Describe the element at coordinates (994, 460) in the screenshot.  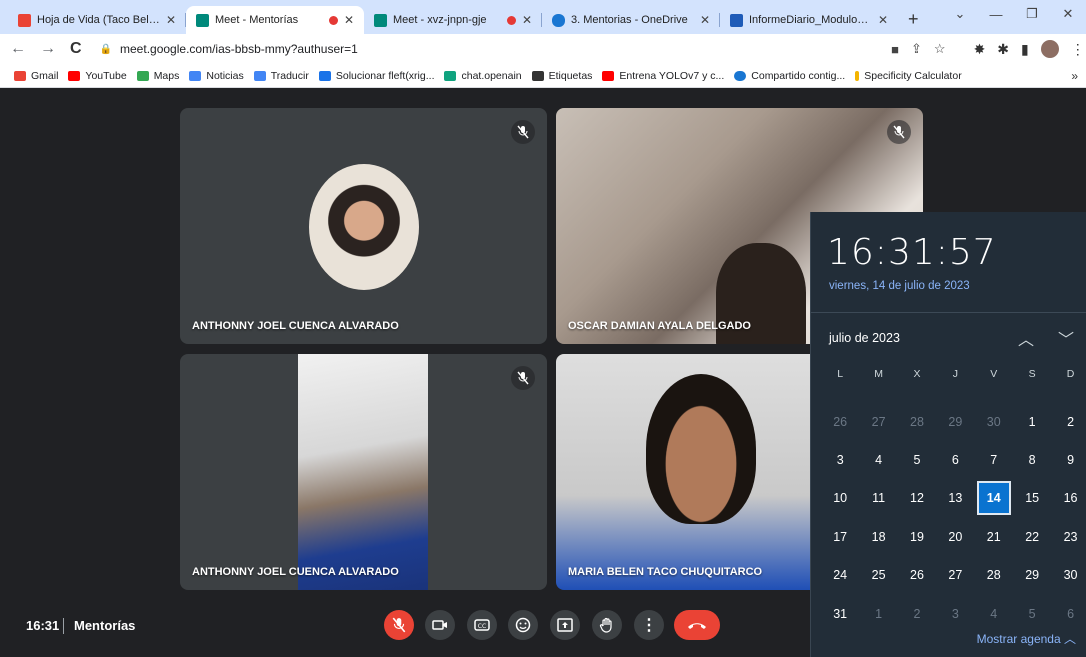
I see `calendar-day: 7` at that location.